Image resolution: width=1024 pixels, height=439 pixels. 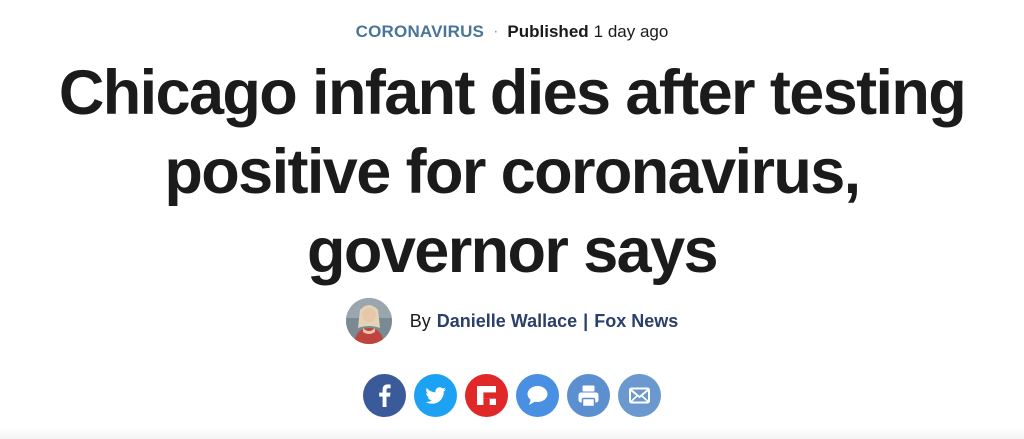 I want to click on published-label: Published, so click(x=548, y=31).